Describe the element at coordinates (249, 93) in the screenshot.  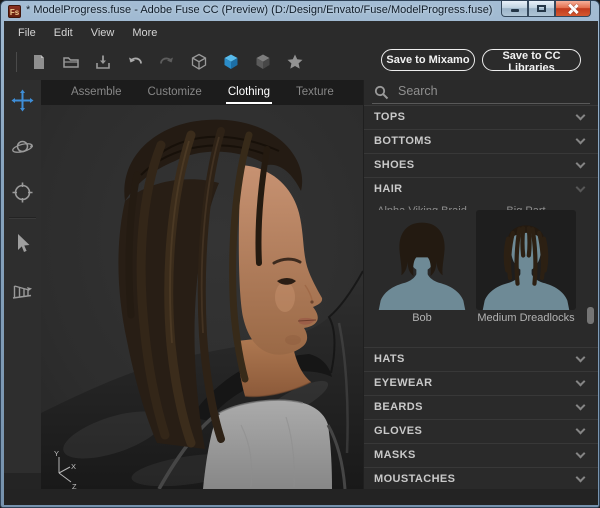
I see `tab-clothing: Clothing` at that location.